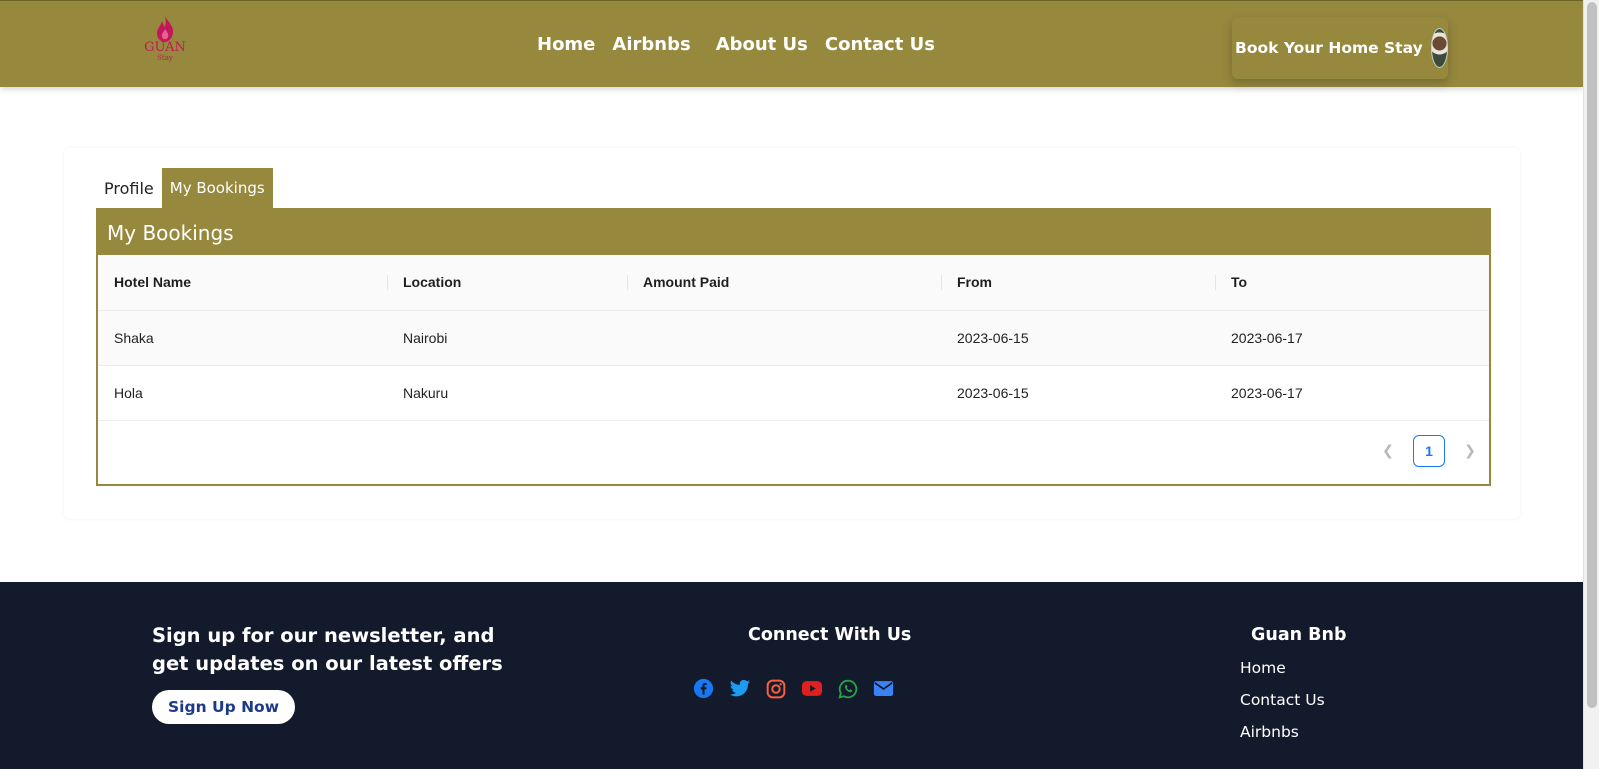 The width and height of the screenshot is (1599, 769). What do you see at coordinates (242, 283) in the screenshot?
I see `column-hotel-name: Hotel Name` at bounding box center [242, 283].